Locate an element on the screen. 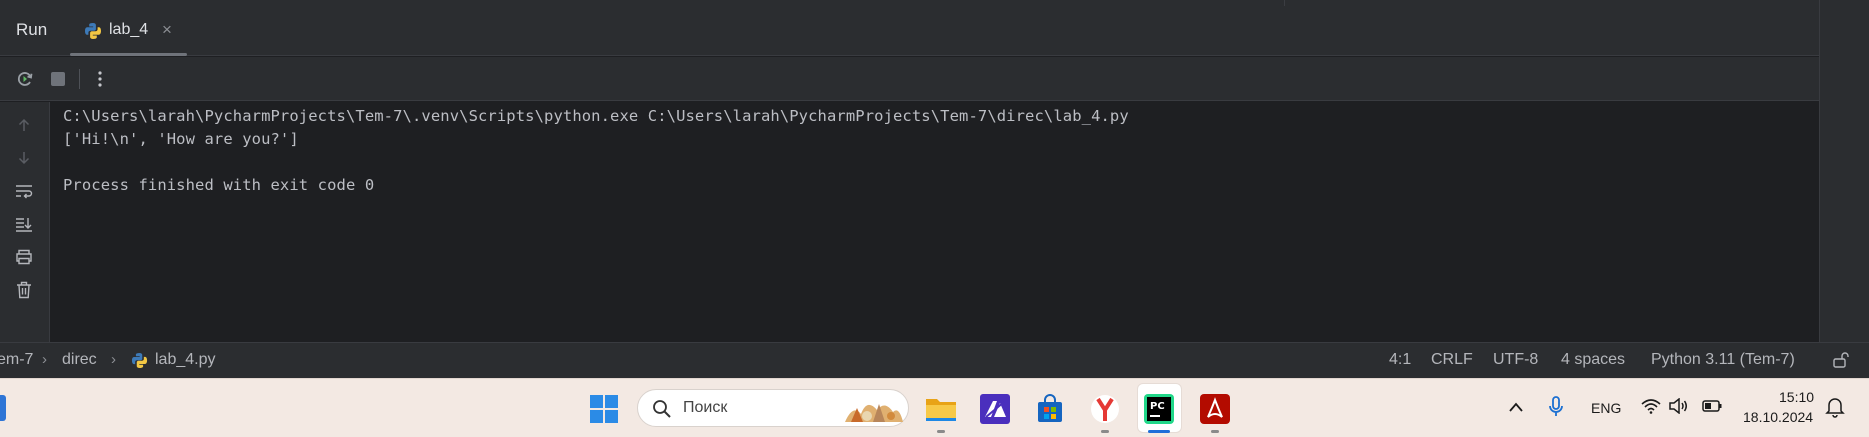  search-highlight-image is located at coordinates (874, 413).